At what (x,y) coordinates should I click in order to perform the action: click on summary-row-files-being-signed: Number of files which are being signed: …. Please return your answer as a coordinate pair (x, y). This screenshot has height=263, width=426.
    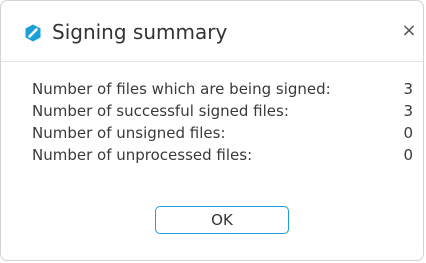
    Looking at the image, I should click on (225, 89).